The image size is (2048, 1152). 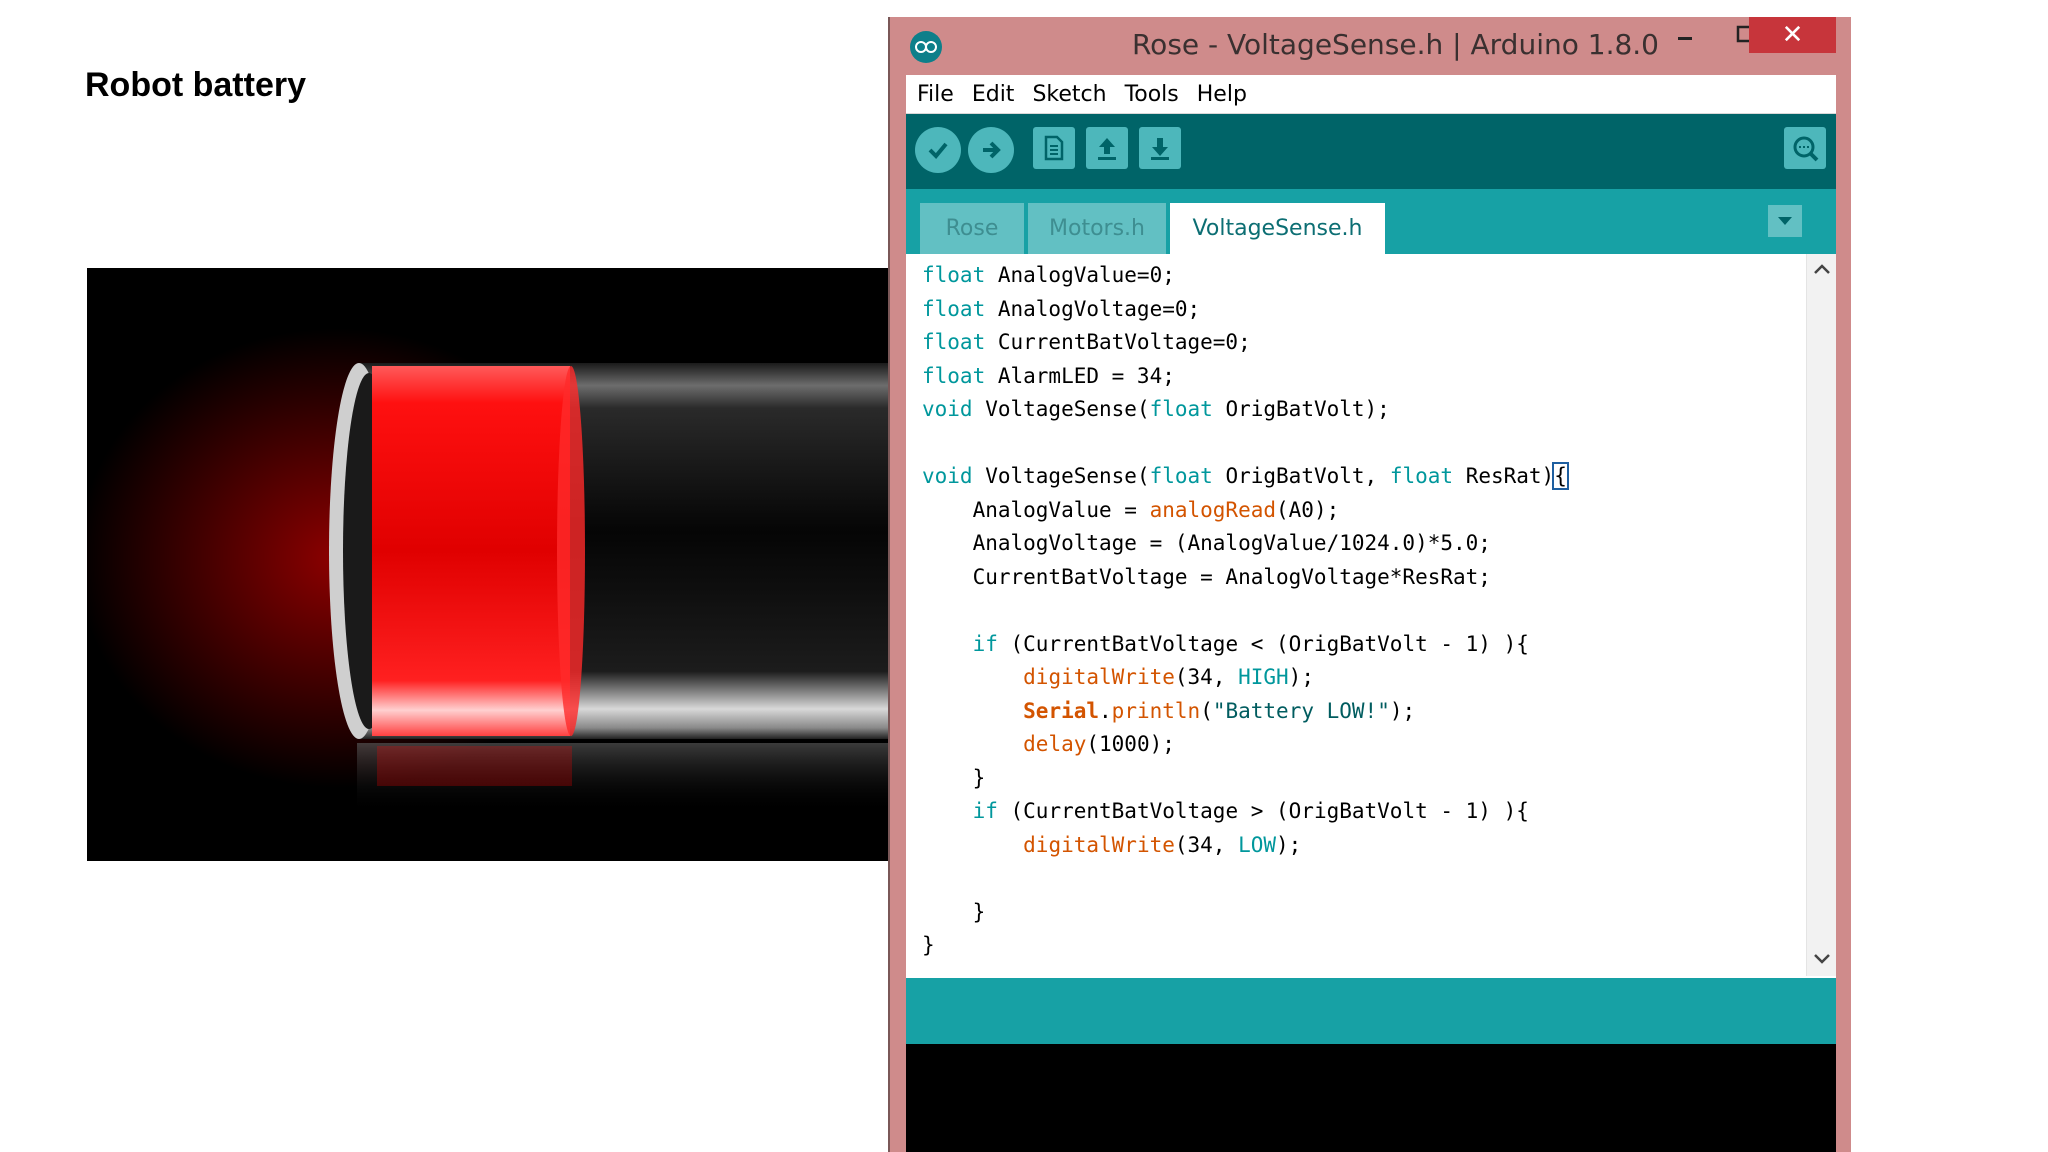 I want to click on close-icon: ✕, so click(x=1792, y=35).